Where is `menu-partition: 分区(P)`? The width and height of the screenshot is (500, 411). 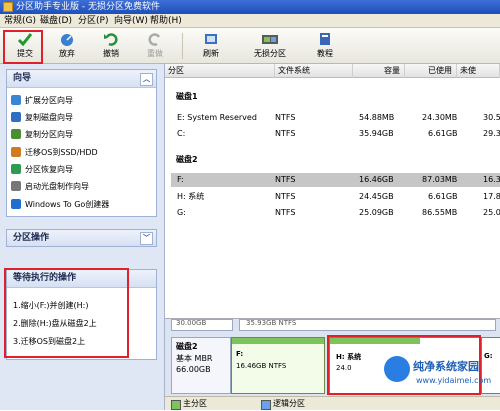
menu-partition: 分区(P) is located at coordinates (93, 21).